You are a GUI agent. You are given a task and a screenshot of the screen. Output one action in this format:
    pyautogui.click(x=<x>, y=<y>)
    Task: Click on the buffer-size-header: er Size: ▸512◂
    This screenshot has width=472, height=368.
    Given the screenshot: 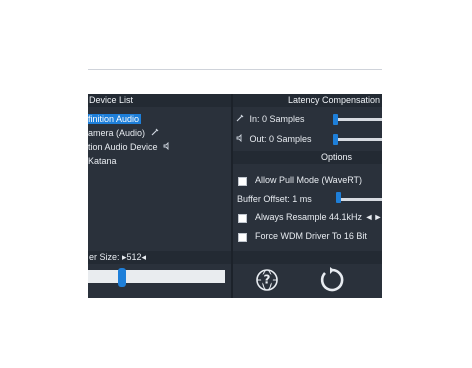 What is the action you would take?
    pyautogui.click(x=159, y=257)
    